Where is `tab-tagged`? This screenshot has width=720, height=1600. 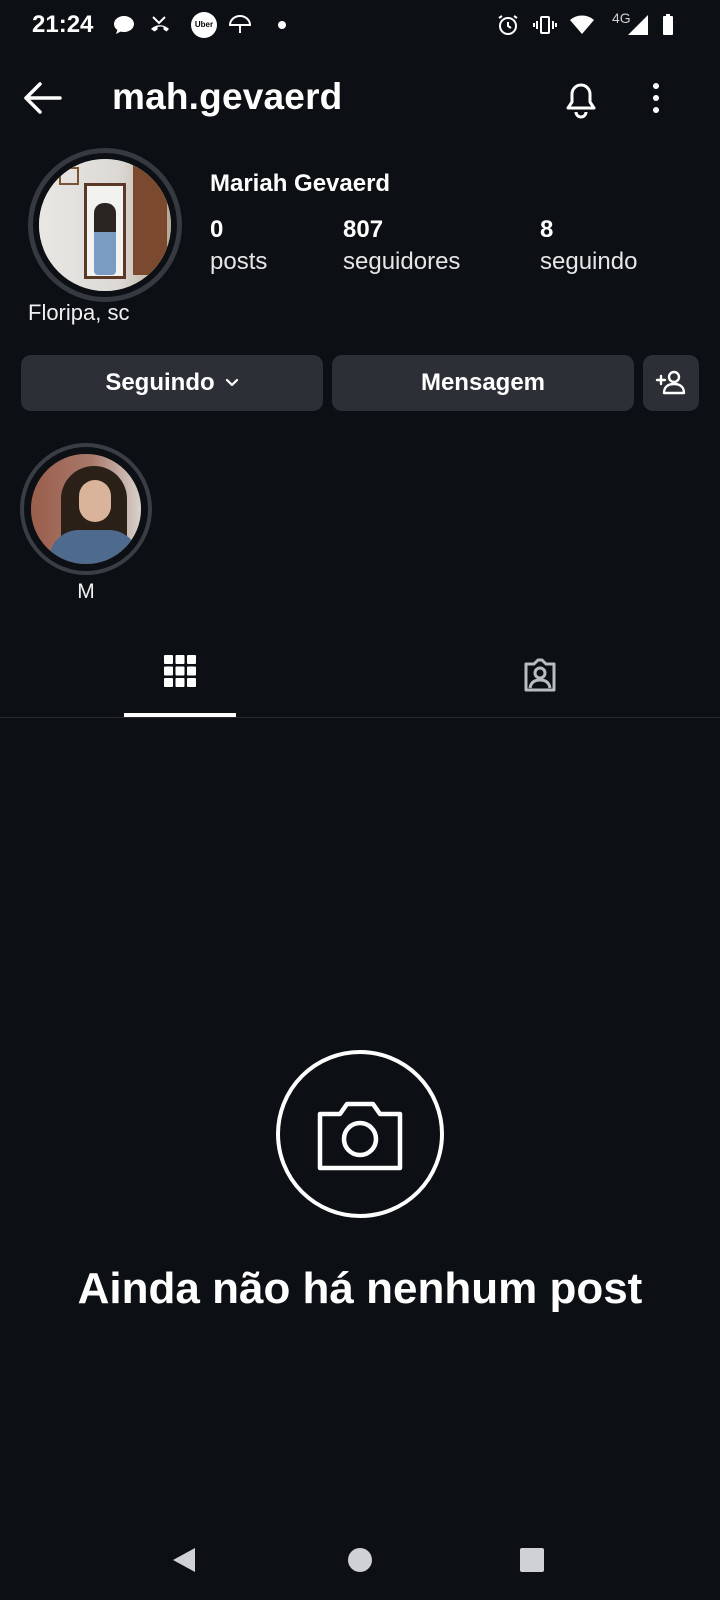 tab-tagged is located at coordinates (540, 675).